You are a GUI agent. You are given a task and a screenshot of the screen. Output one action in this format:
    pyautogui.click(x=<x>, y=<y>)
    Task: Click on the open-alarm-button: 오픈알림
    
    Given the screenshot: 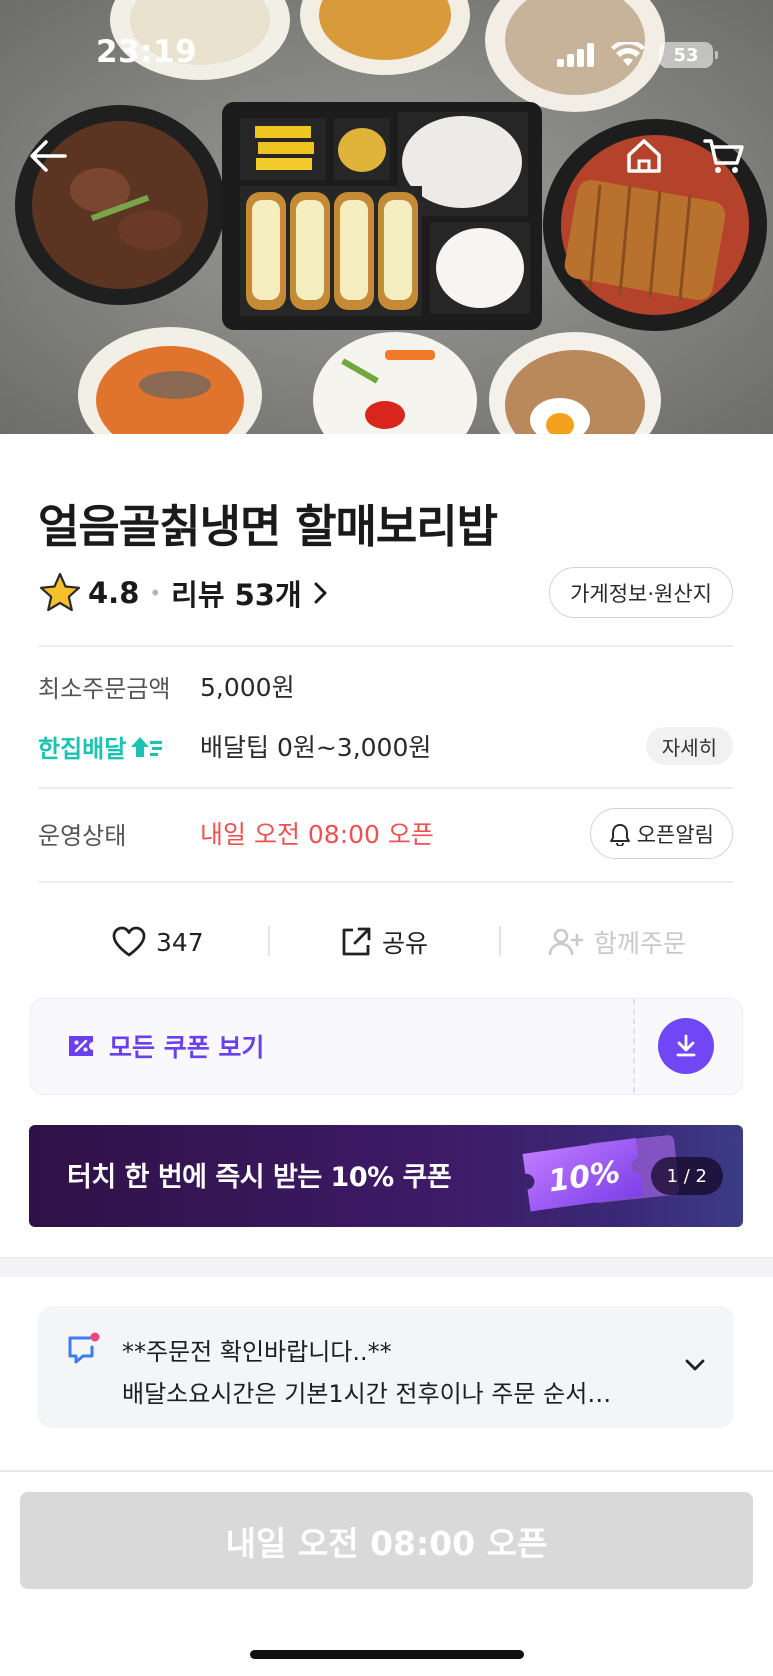 What is the action you would take?
    pyautogui.click(x=661, y=833)
    